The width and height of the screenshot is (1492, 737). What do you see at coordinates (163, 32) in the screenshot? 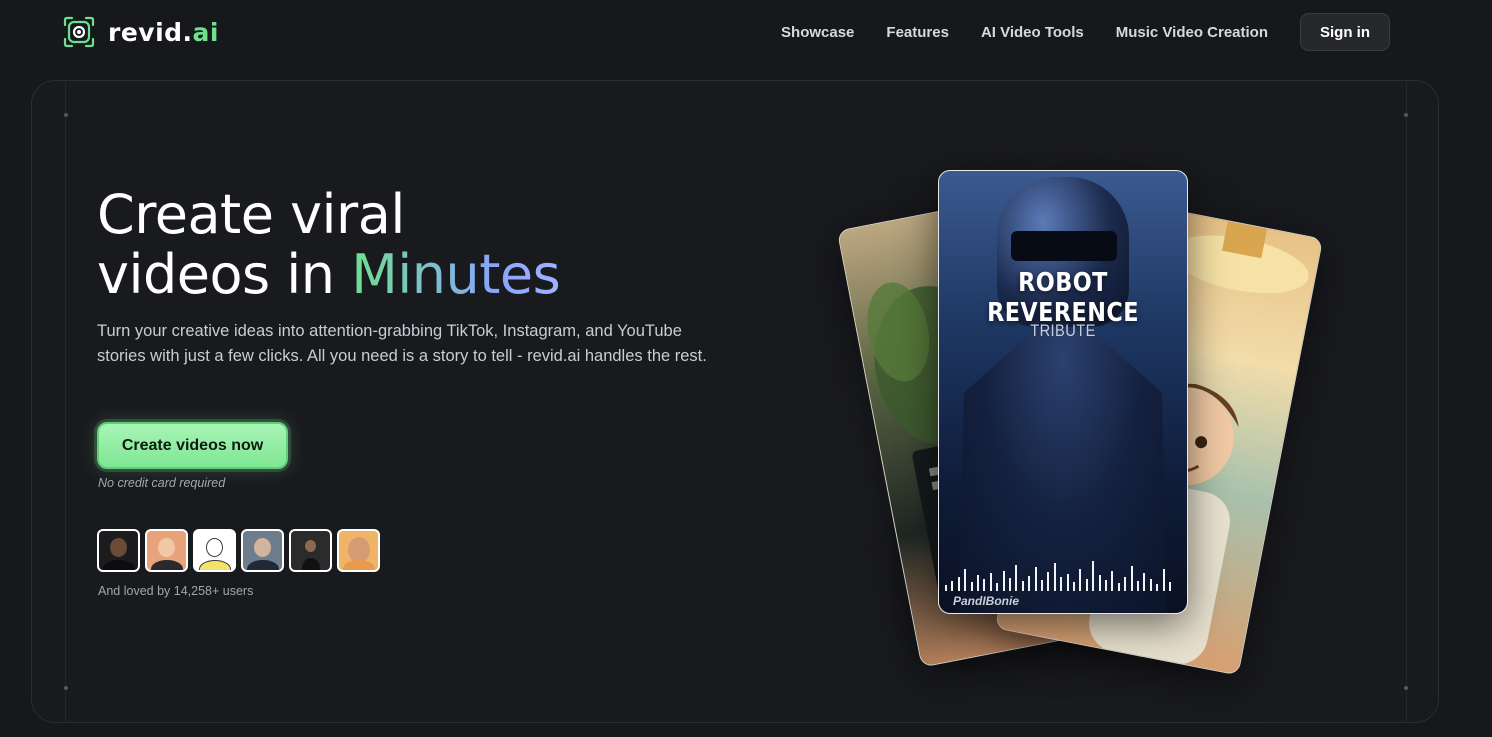
I see `brand-name: revid.ai` at bounding box center [163, 32].